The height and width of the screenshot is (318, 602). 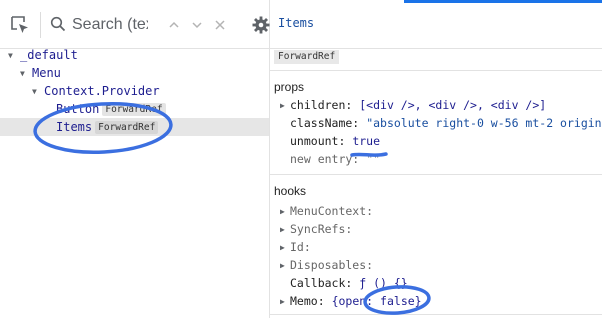 What do you see at coordinates (58, 24) in the screenshot?
I see `search-icon` at bounding box center [58, 24].